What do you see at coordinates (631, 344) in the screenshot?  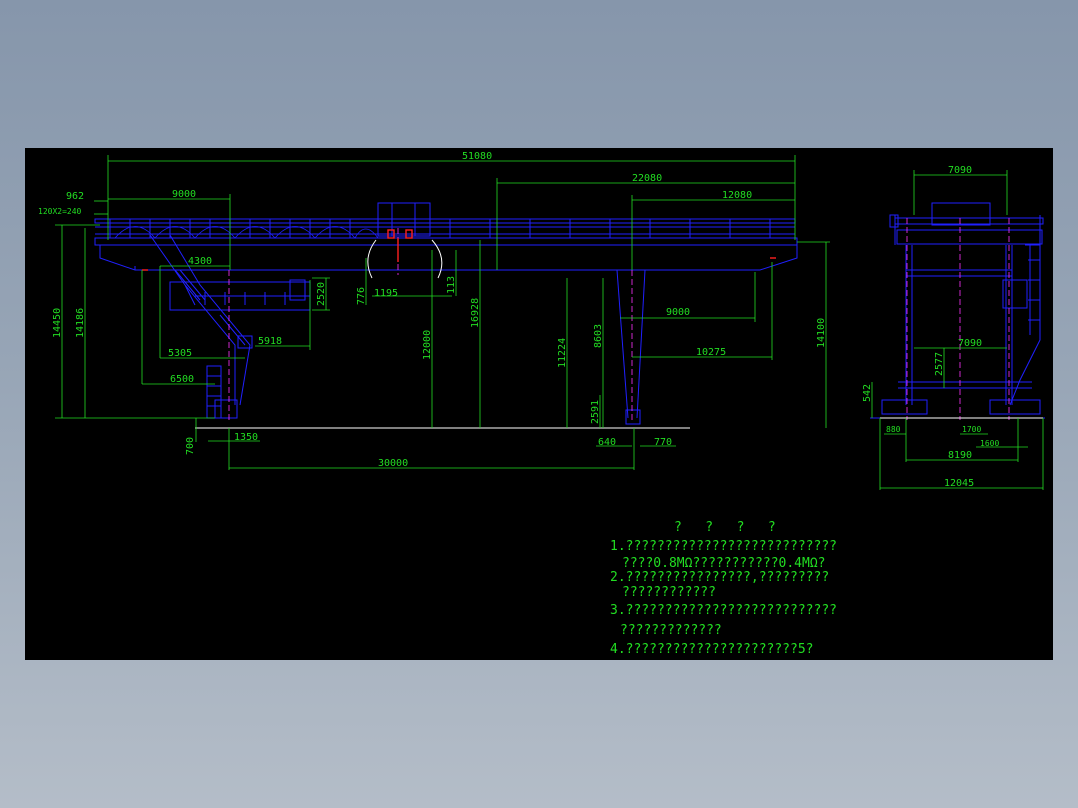 I see `flexible-leg` at bounding box center [631, 344].